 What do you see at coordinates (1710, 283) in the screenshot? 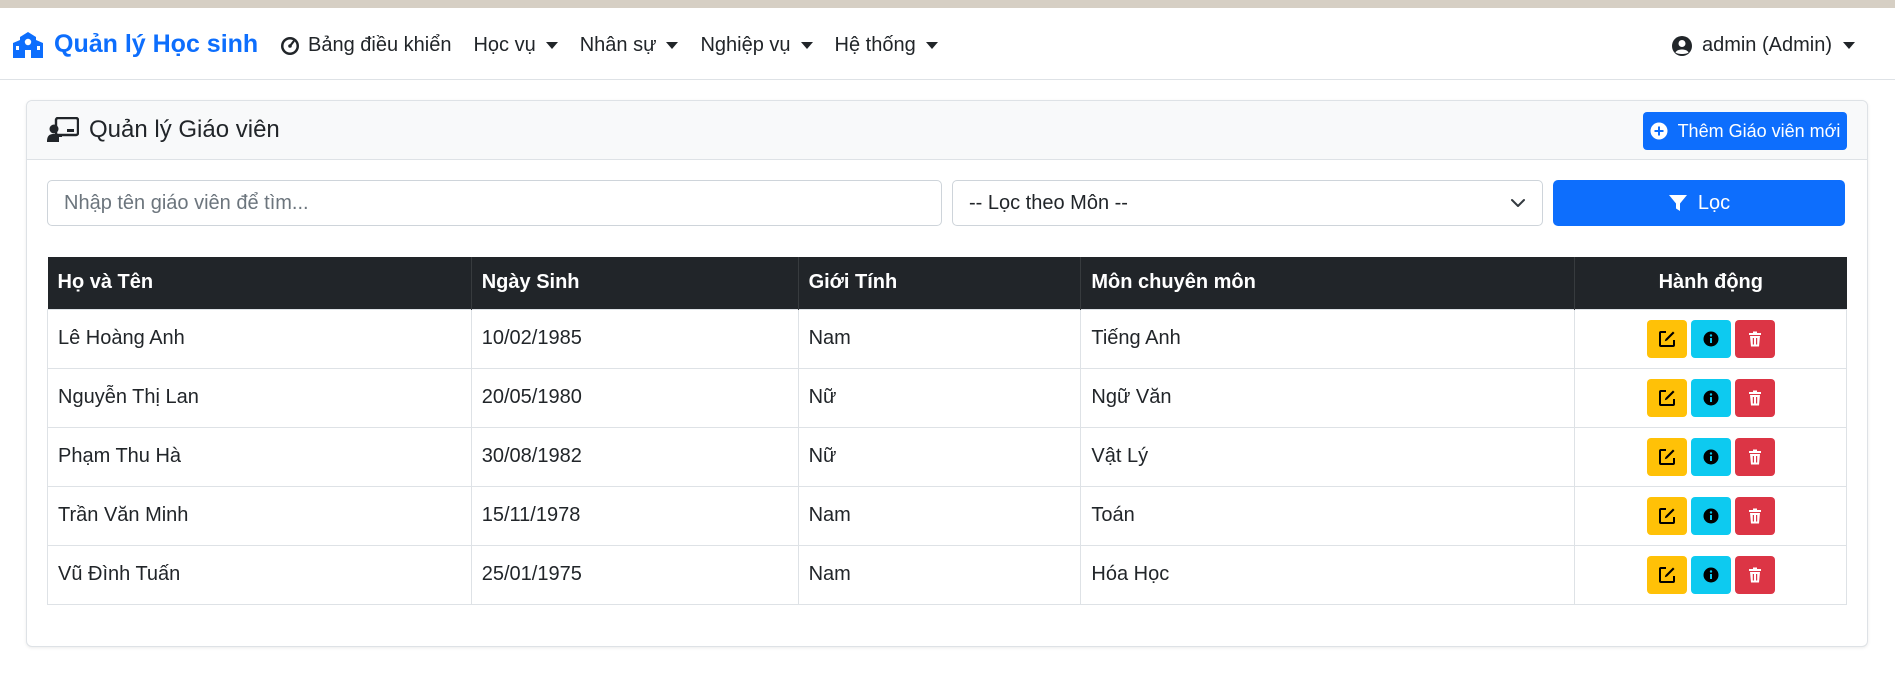
I see `header-actions: Hành động` at bounding box center [1710, 283].